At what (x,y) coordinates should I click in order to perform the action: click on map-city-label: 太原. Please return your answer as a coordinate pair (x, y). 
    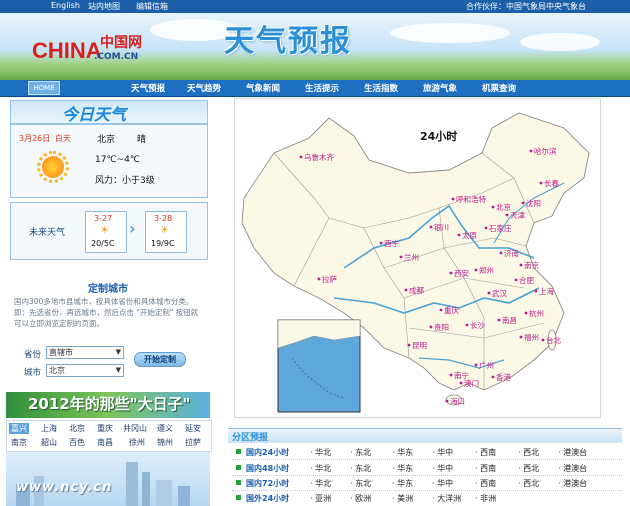
    Looking at the image, I should click on (469, 235).